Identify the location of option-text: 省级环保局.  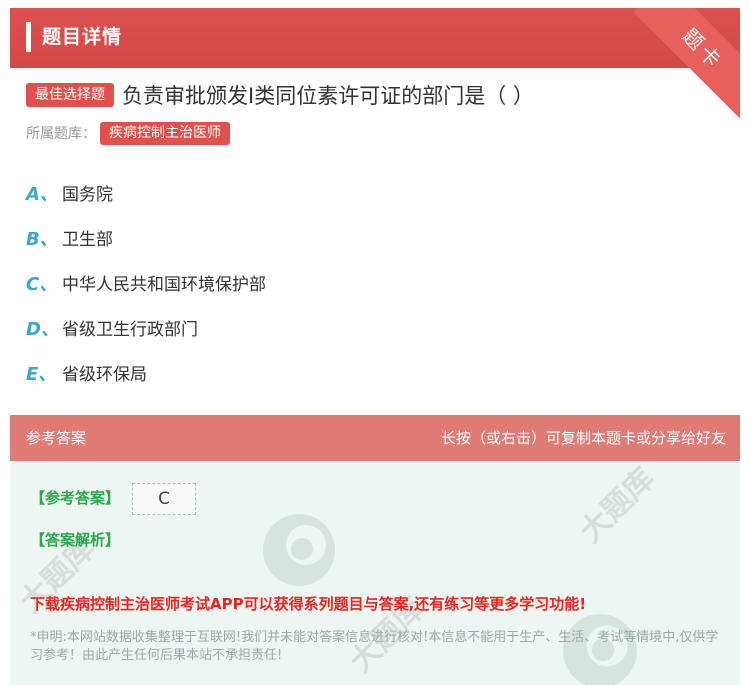
(104, 375).